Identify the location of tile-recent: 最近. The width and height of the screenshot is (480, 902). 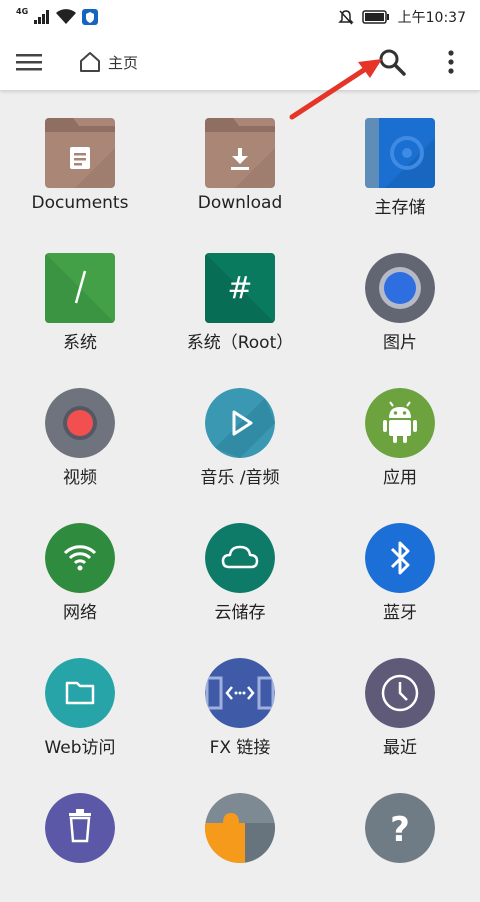
(400, 699).